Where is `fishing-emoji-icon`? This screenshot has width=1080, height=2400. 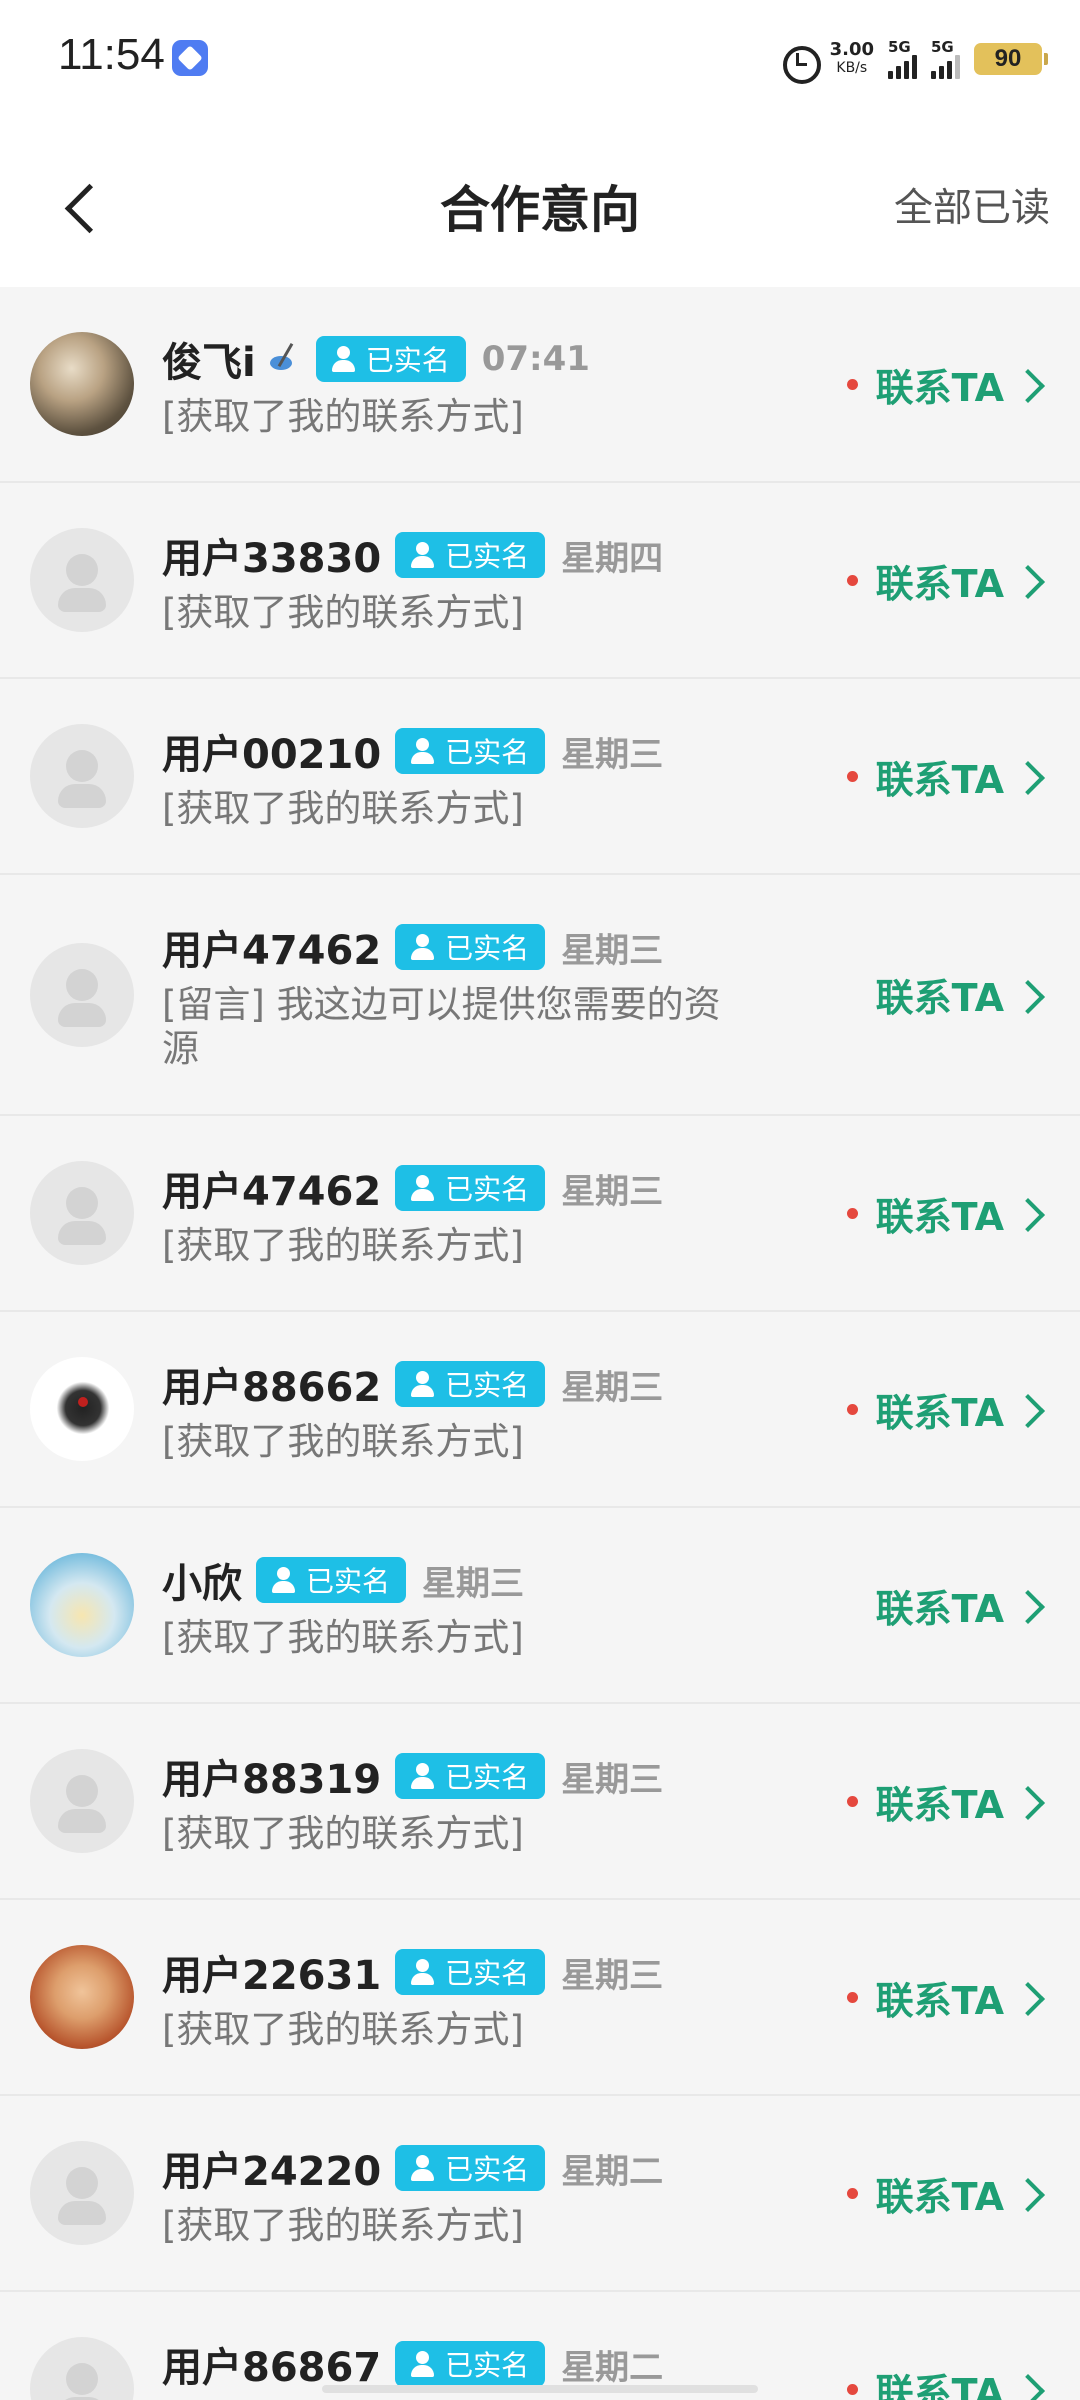
fishing-emoji-icon is located at coordinates (283, 359).